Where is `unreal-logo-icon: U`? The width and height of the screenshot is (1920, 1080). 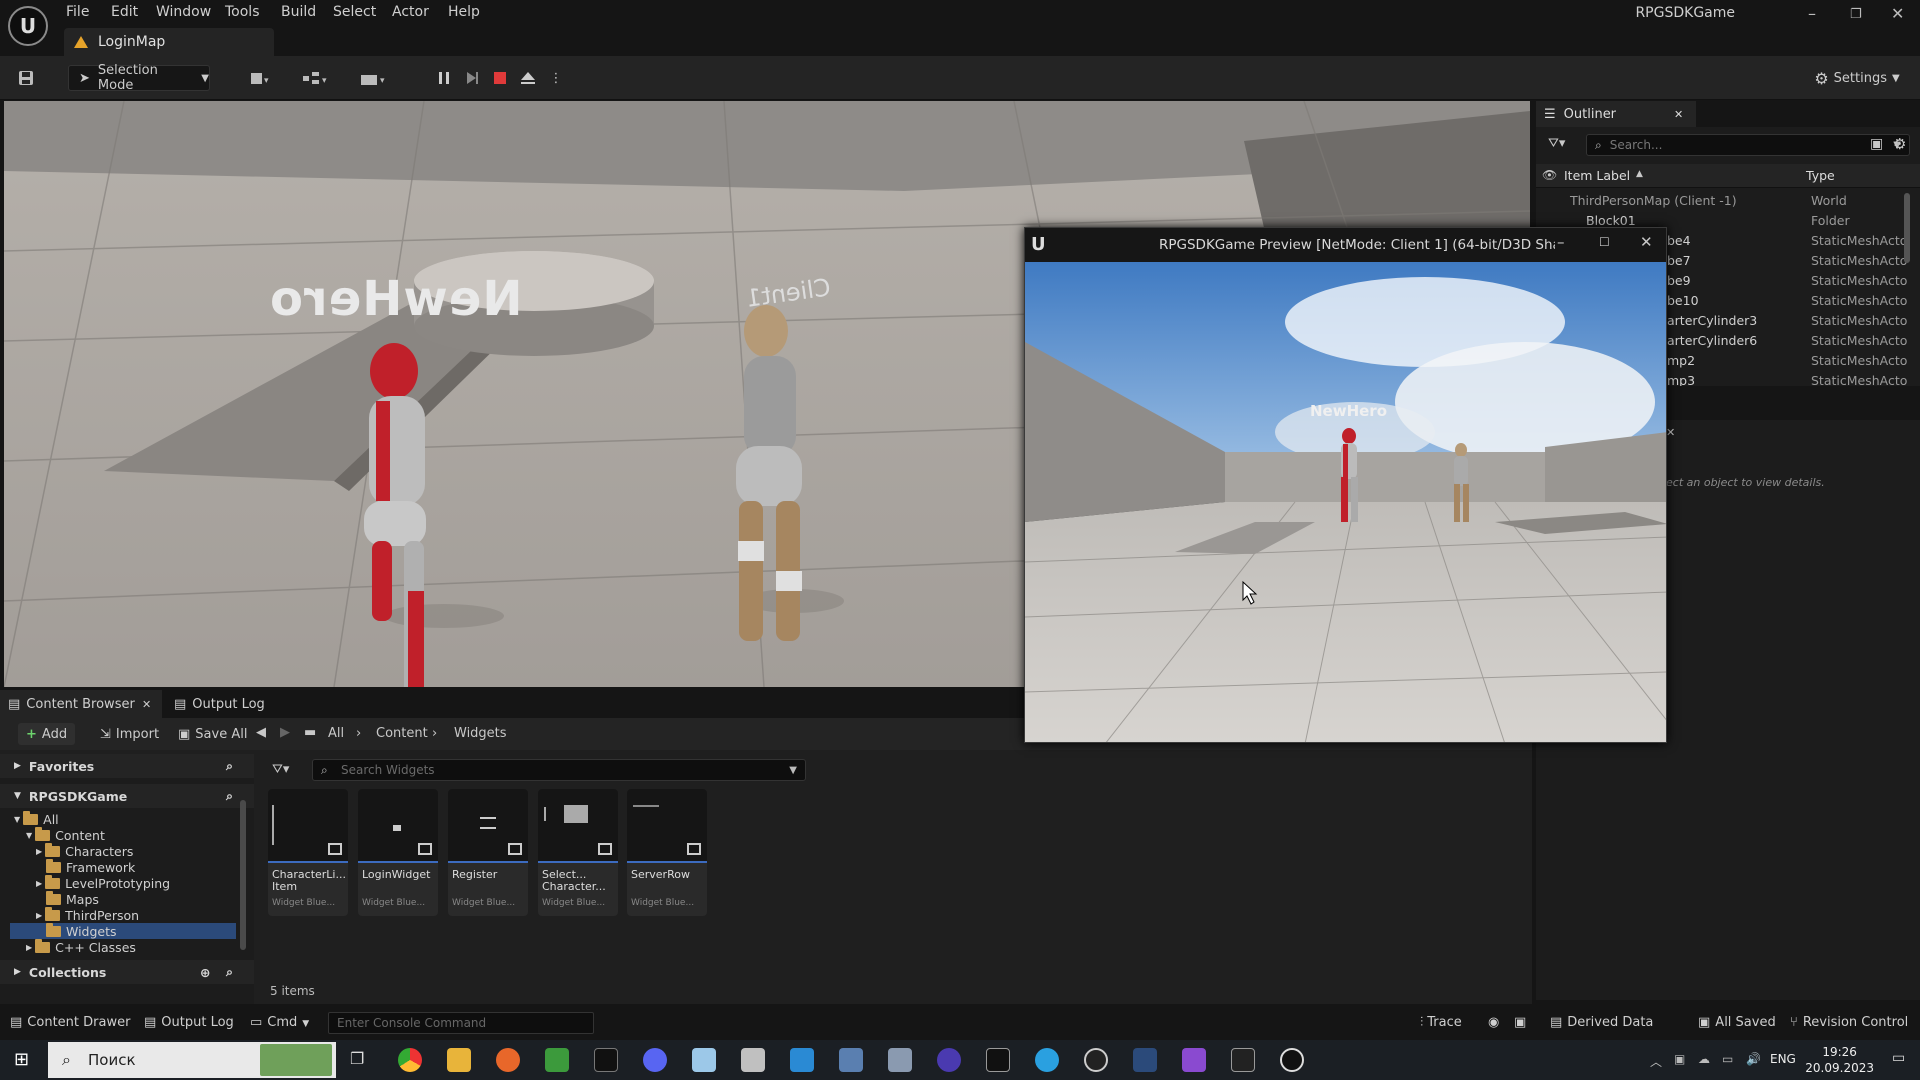 unreal-logo-icon: U is located at coordinates (28, 26).